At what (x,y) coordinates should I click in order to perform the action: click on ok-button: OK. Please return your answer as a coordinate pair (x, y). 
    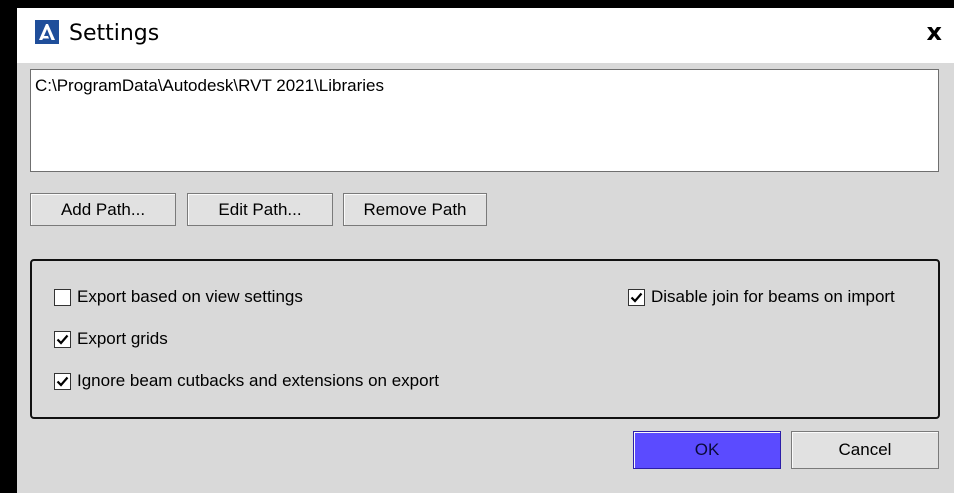
    Looking at the image, I should click on (707, 450).